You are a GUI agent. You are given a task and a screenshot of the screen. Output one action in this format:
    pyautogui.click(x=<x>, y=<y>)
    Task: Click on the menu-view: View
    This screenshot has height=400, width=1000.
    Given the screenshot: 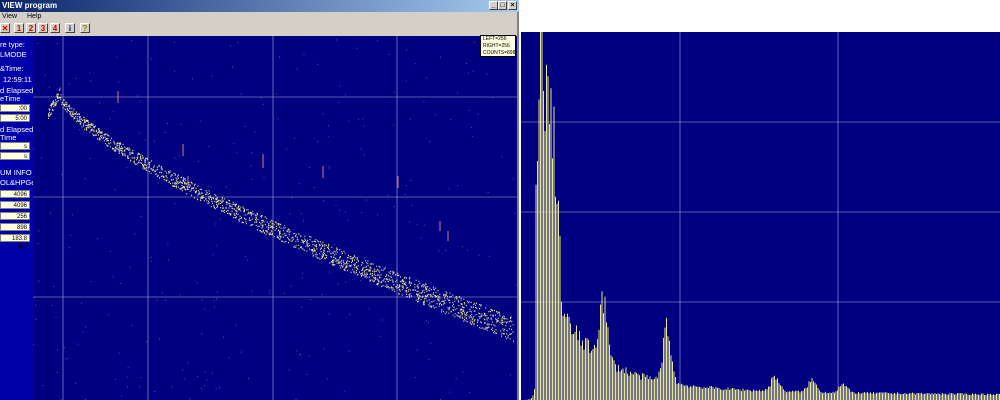 What is the action you would take?
    pyautogui.click(x=9, y=16)
    